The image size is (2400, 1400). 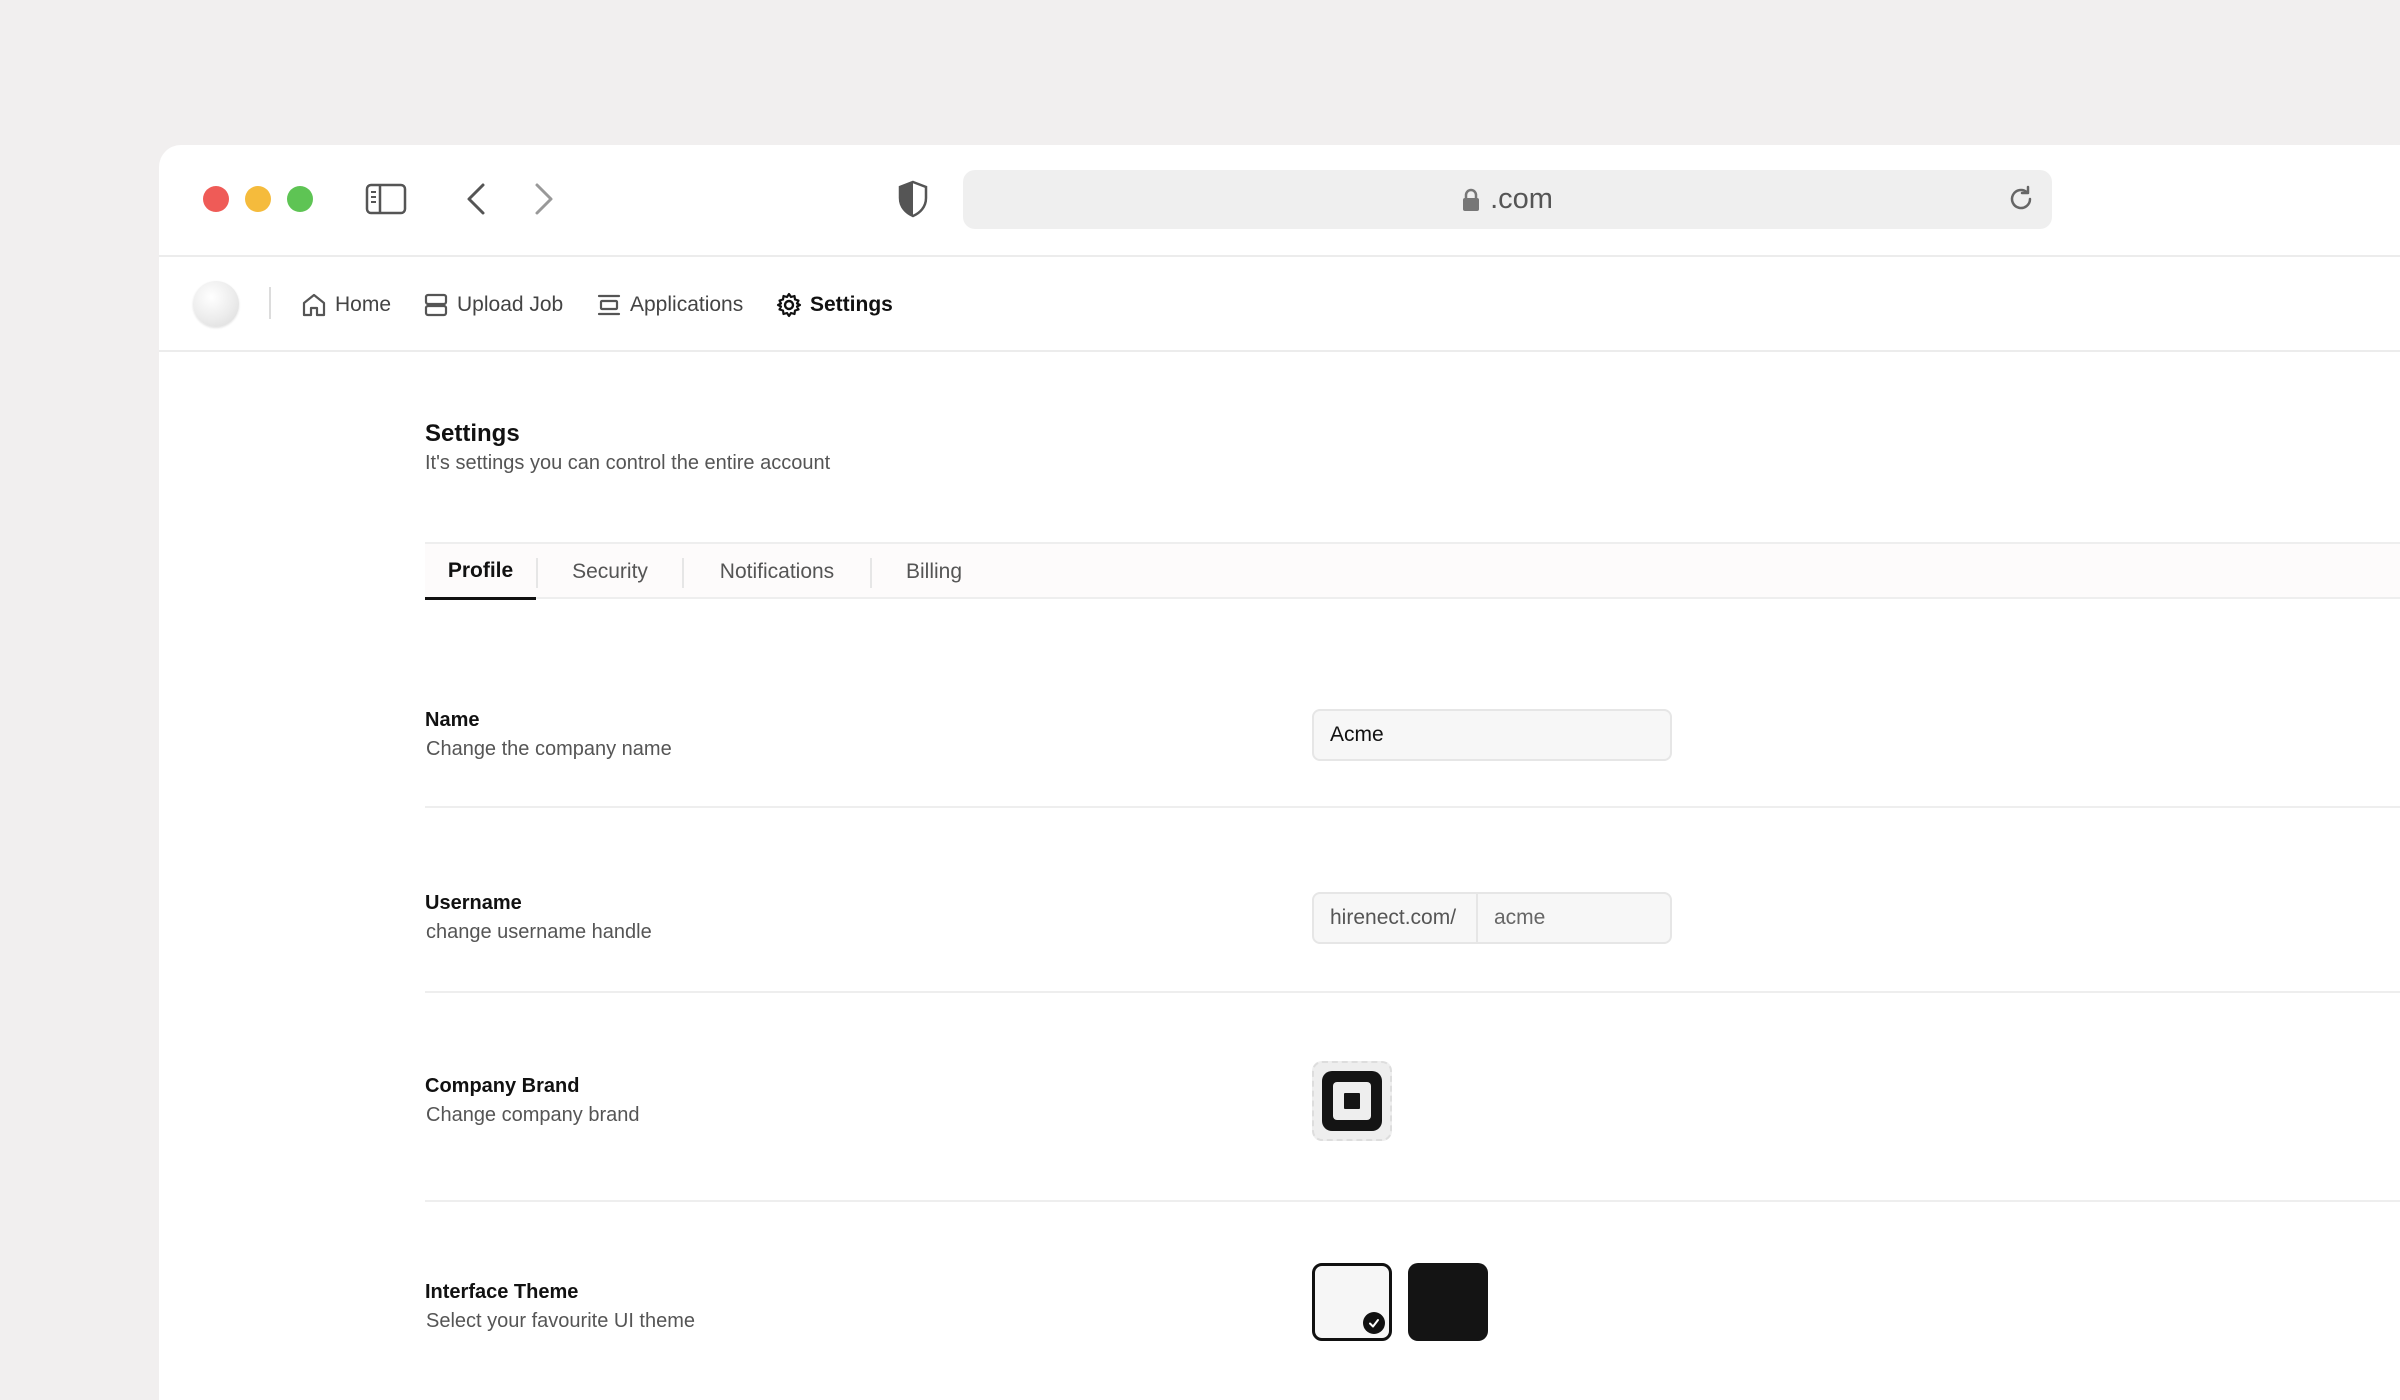 What do you see at coordinates (610, 571) in the screenshot?
I see `tab-security: Security` at bounding box center [610, 571].